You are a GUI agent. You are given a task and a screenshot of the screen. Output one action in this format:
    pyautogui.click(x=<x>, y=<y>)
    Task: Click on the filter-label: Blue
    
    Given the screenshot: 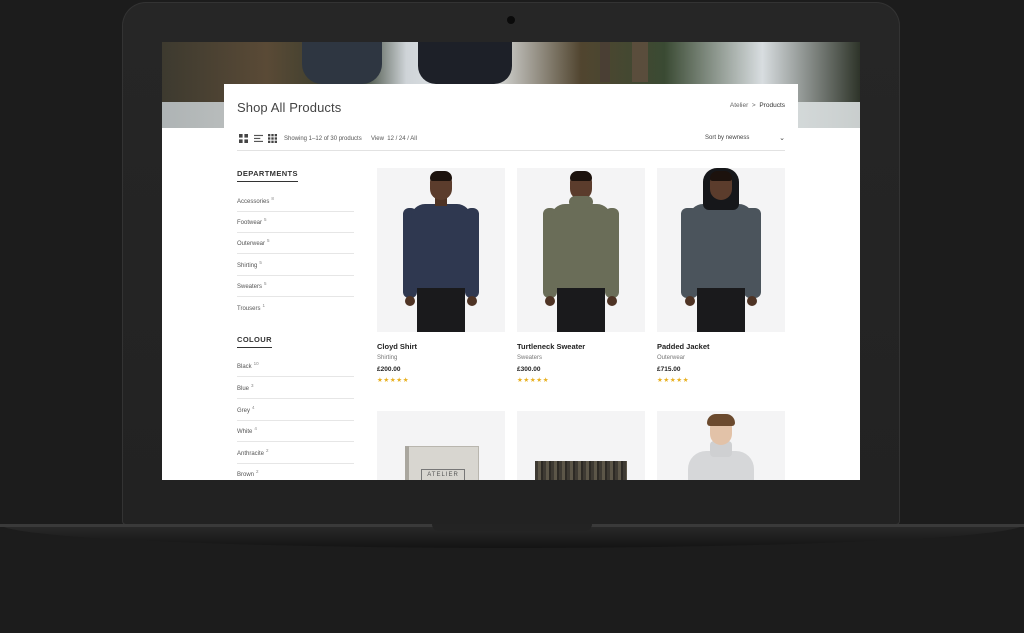 What is the action you would take?
    pyautogui.click(x=243, y=389)
    